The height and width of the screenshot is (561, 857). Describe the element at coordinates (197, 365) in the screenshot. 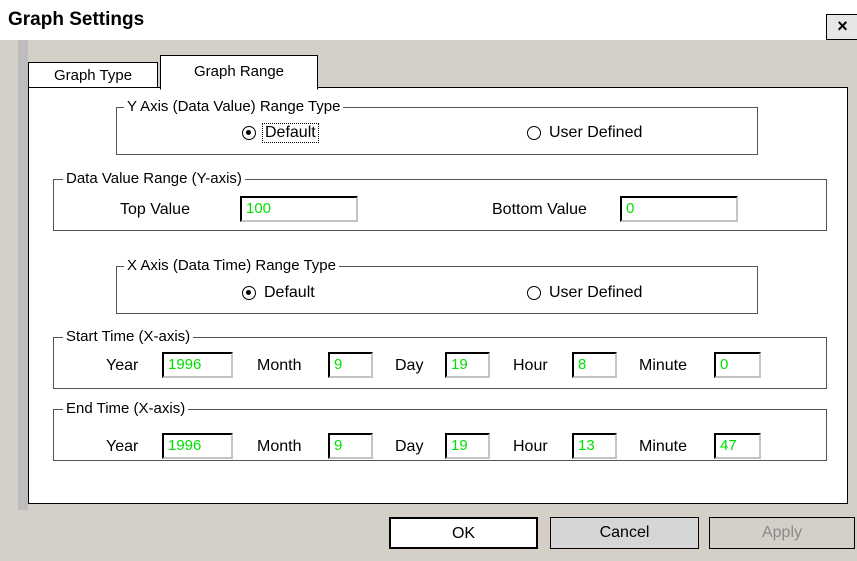

I see `start-year-field: 1996` at that location.